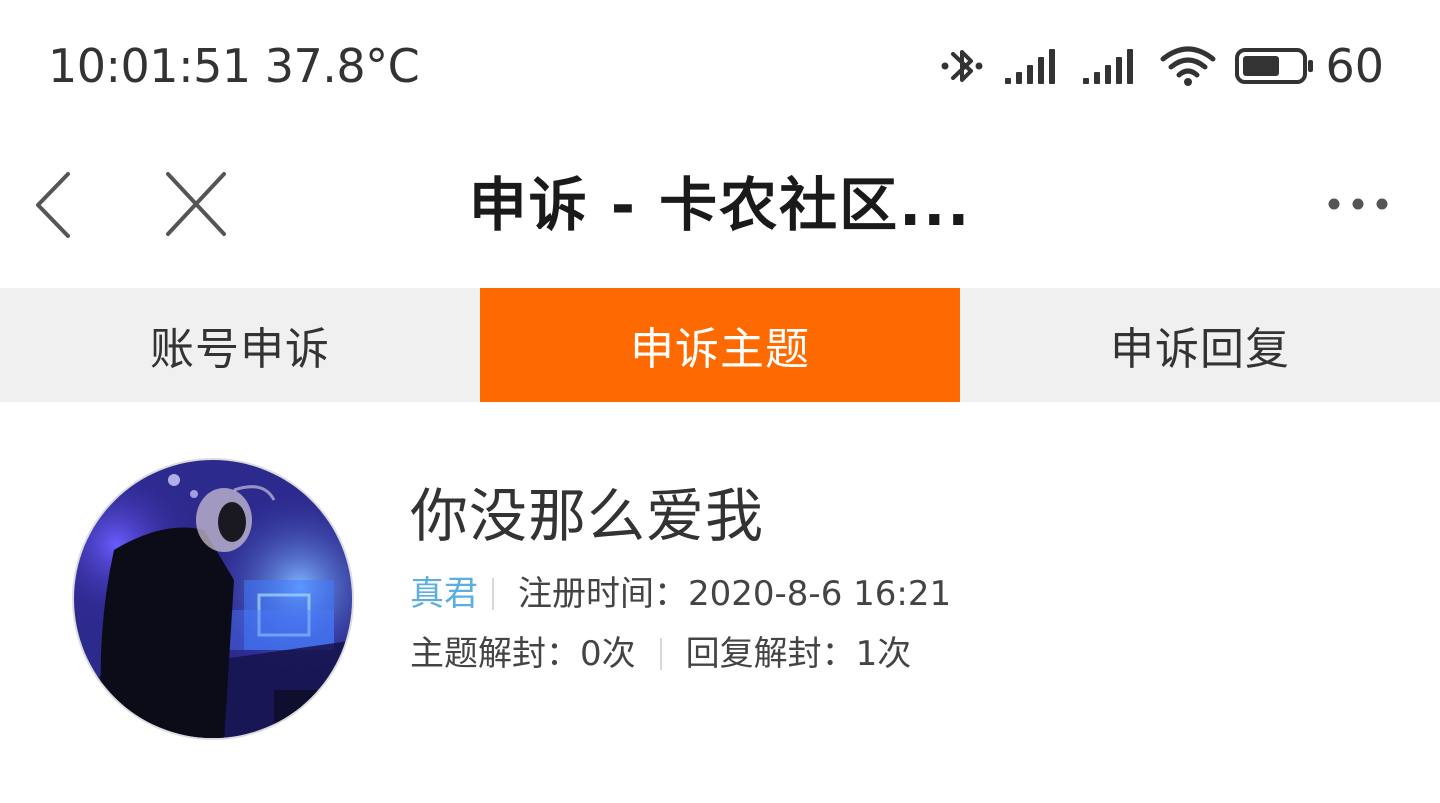  I want to click on avatar-image, so click(213, 599).